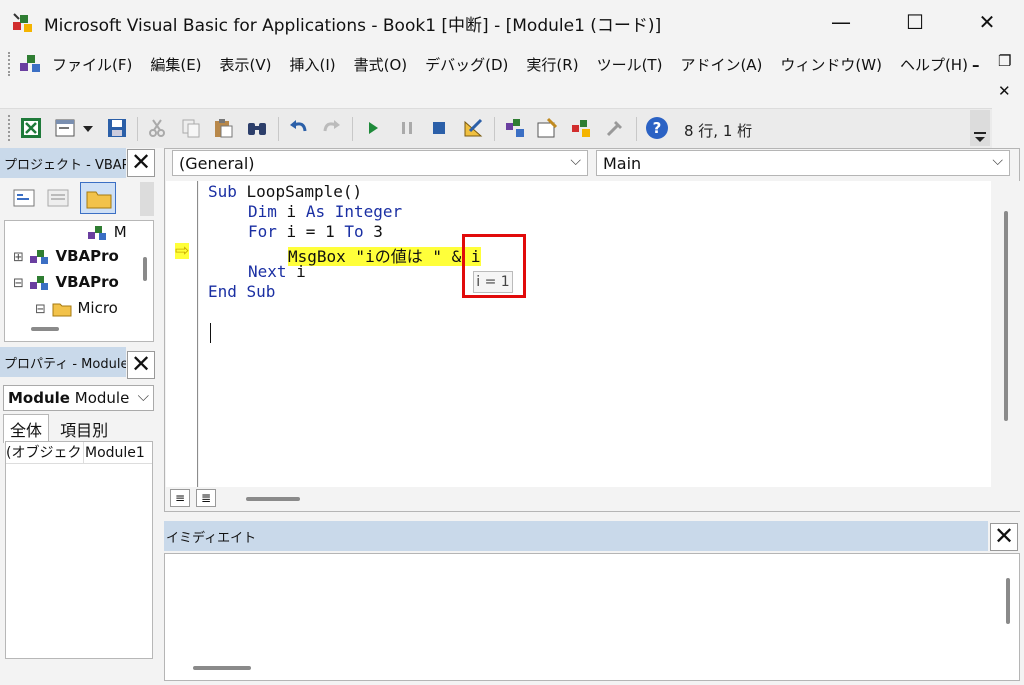 Image resolution: width=1024 pixels, height=685 pixels. I want to click on properties-object-select: Module Module ⌵, so click(78, 398).